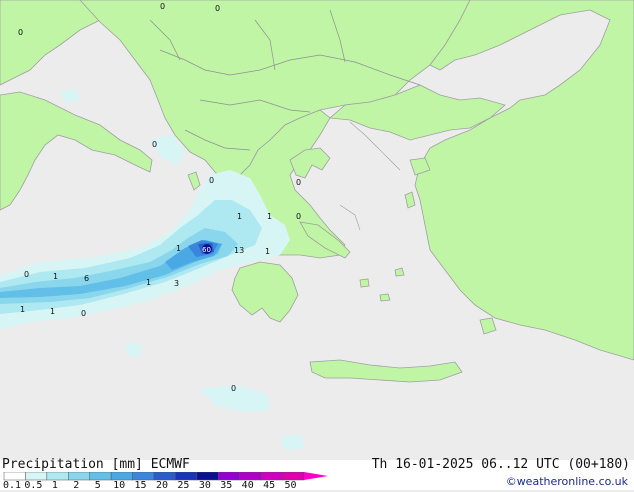 The width and height of the screenshot is (634, 492). I want to click on scale-overflow-arrow, so click(316, 476).